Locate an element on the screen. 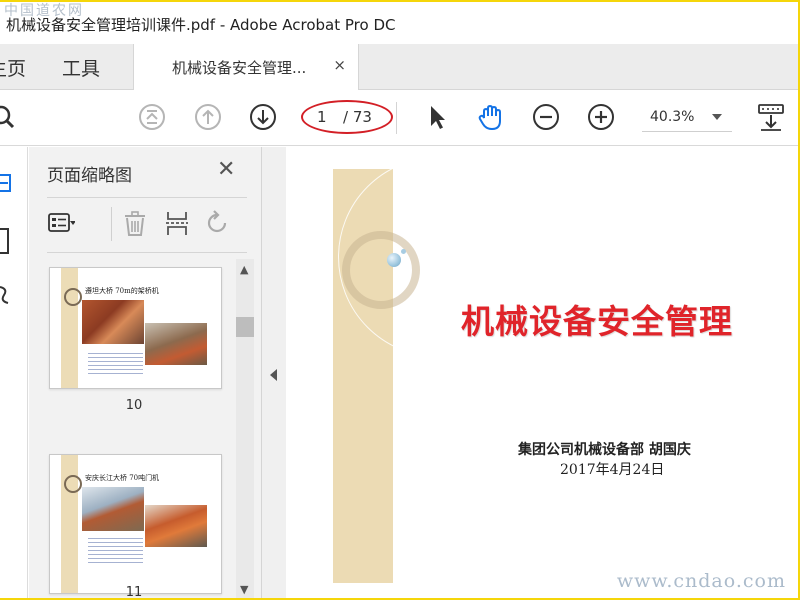 The image size is (800, 600). page-number-label: 10 is located at coordinates (134, 405).